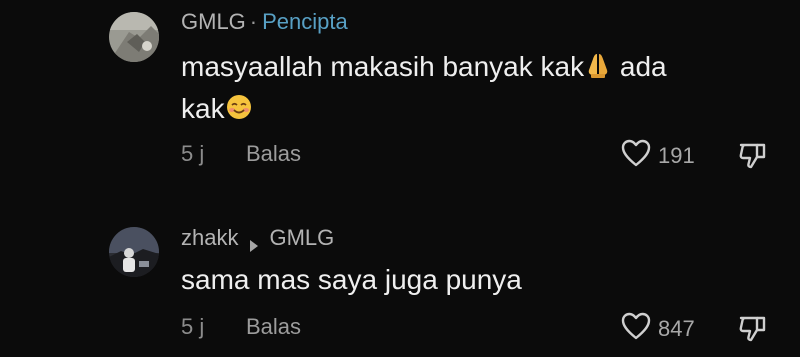  Describe the element at coordinates (254, 242) in the screenshot. I see `reply-arrow-icon` at that location.